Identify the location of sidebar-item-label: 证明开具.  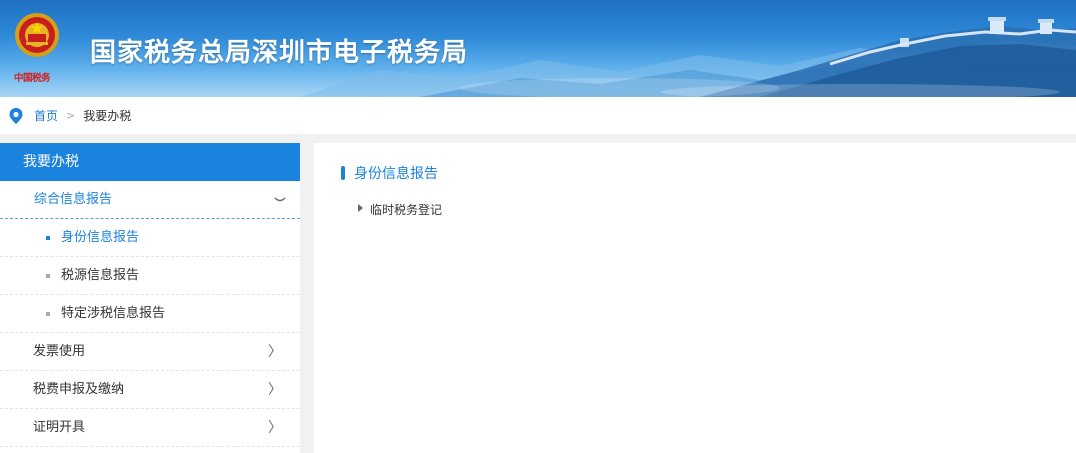
(59, 427).